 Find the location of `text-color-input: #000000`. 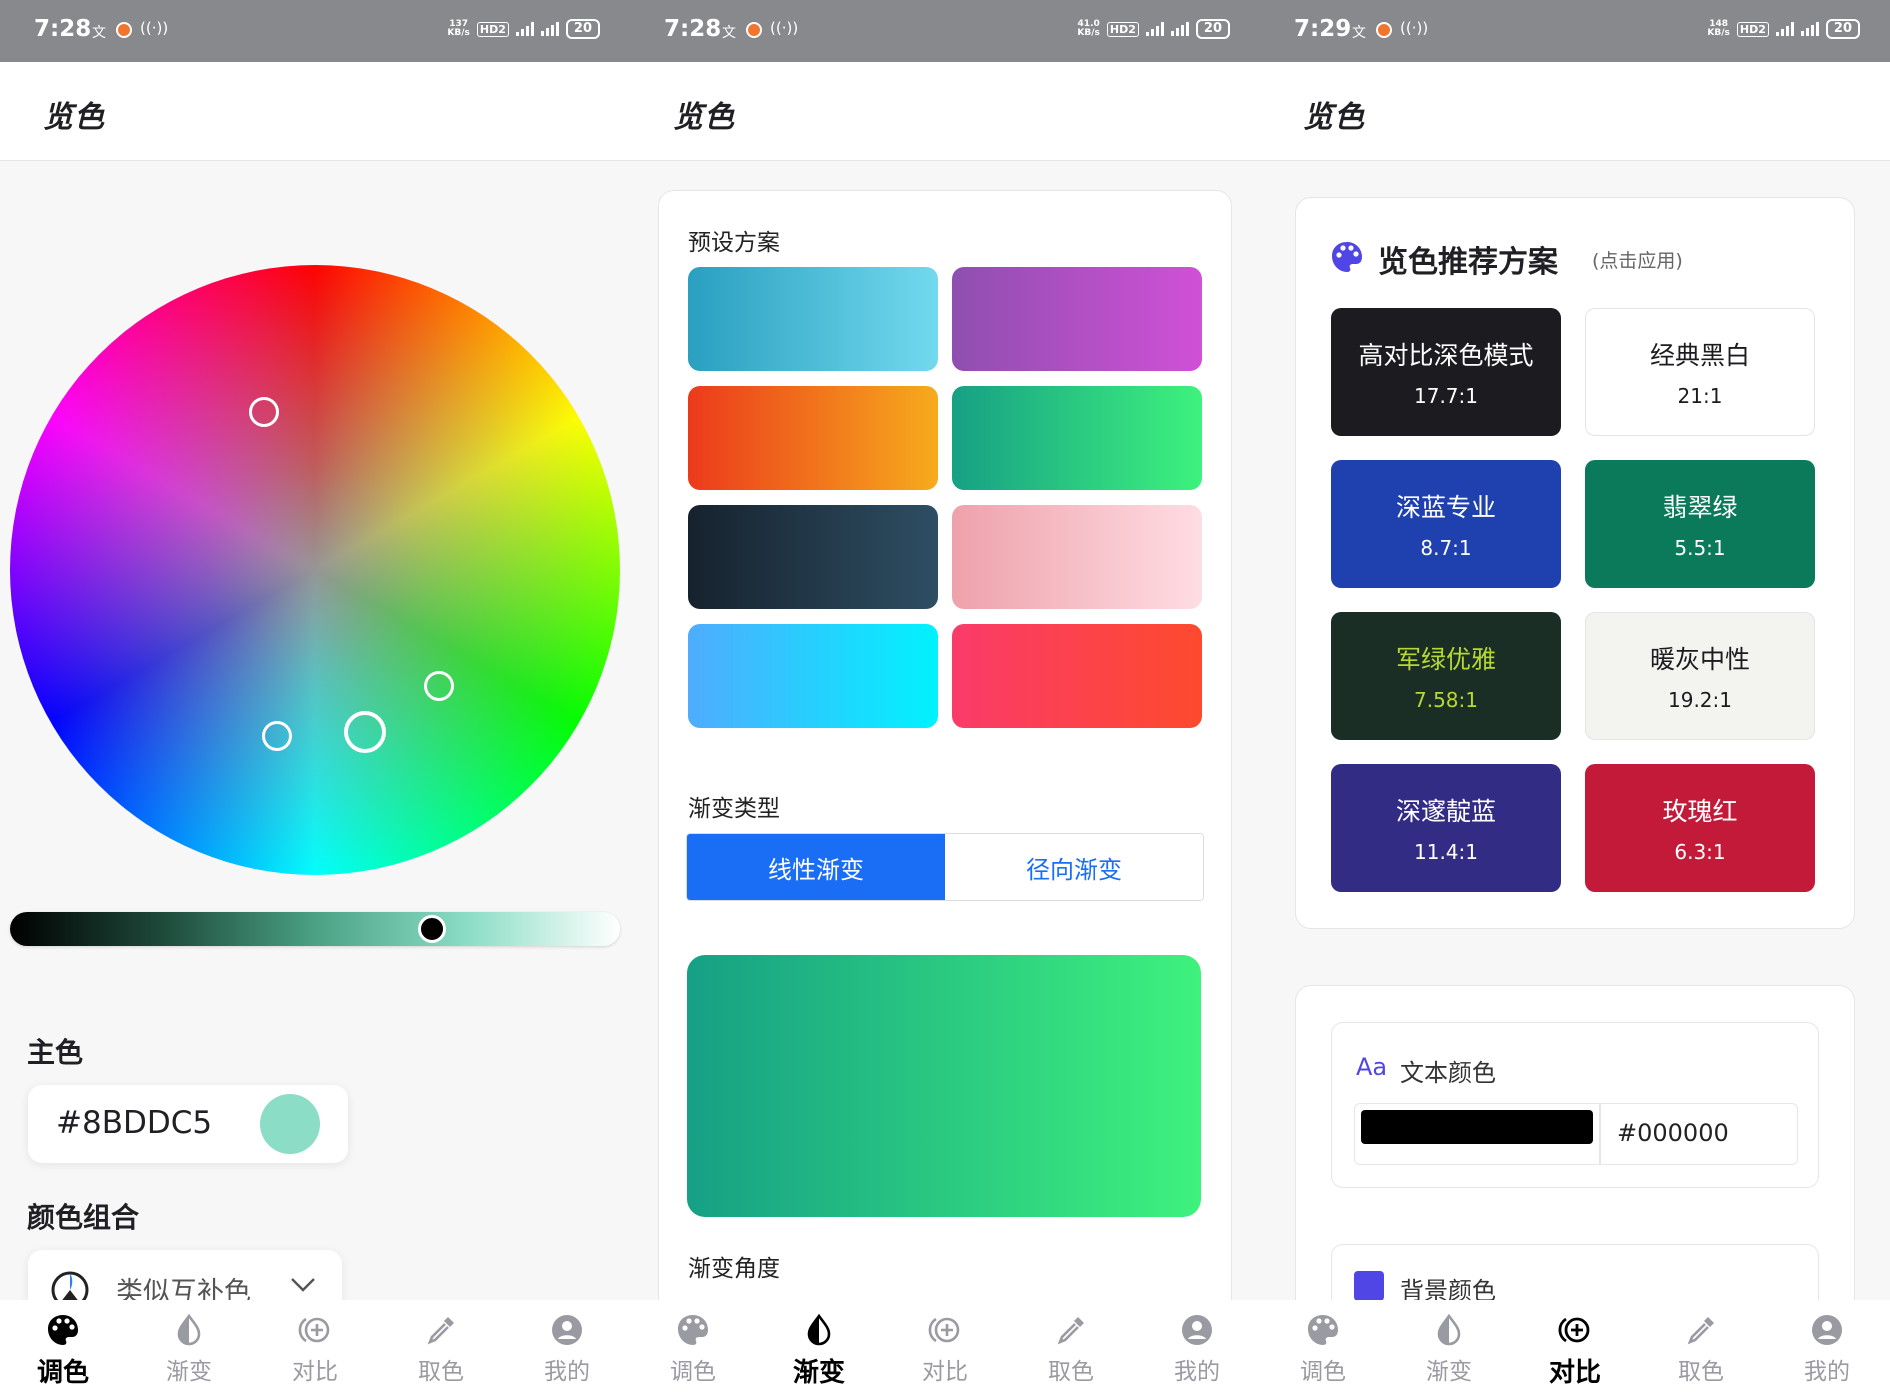

text-color-input: #000000 is located at coordinates (1576, 1134).